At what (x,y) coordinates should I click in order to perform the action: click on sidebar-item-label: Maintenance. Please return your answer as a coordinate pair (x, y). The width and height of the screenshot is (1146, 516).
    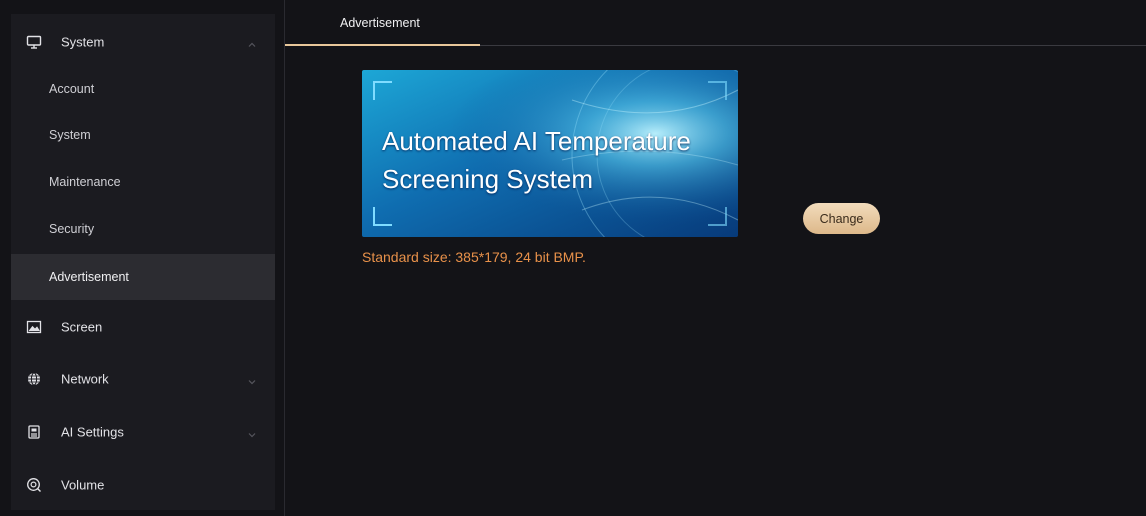
    Looking at the image, I should click on (85, 182).